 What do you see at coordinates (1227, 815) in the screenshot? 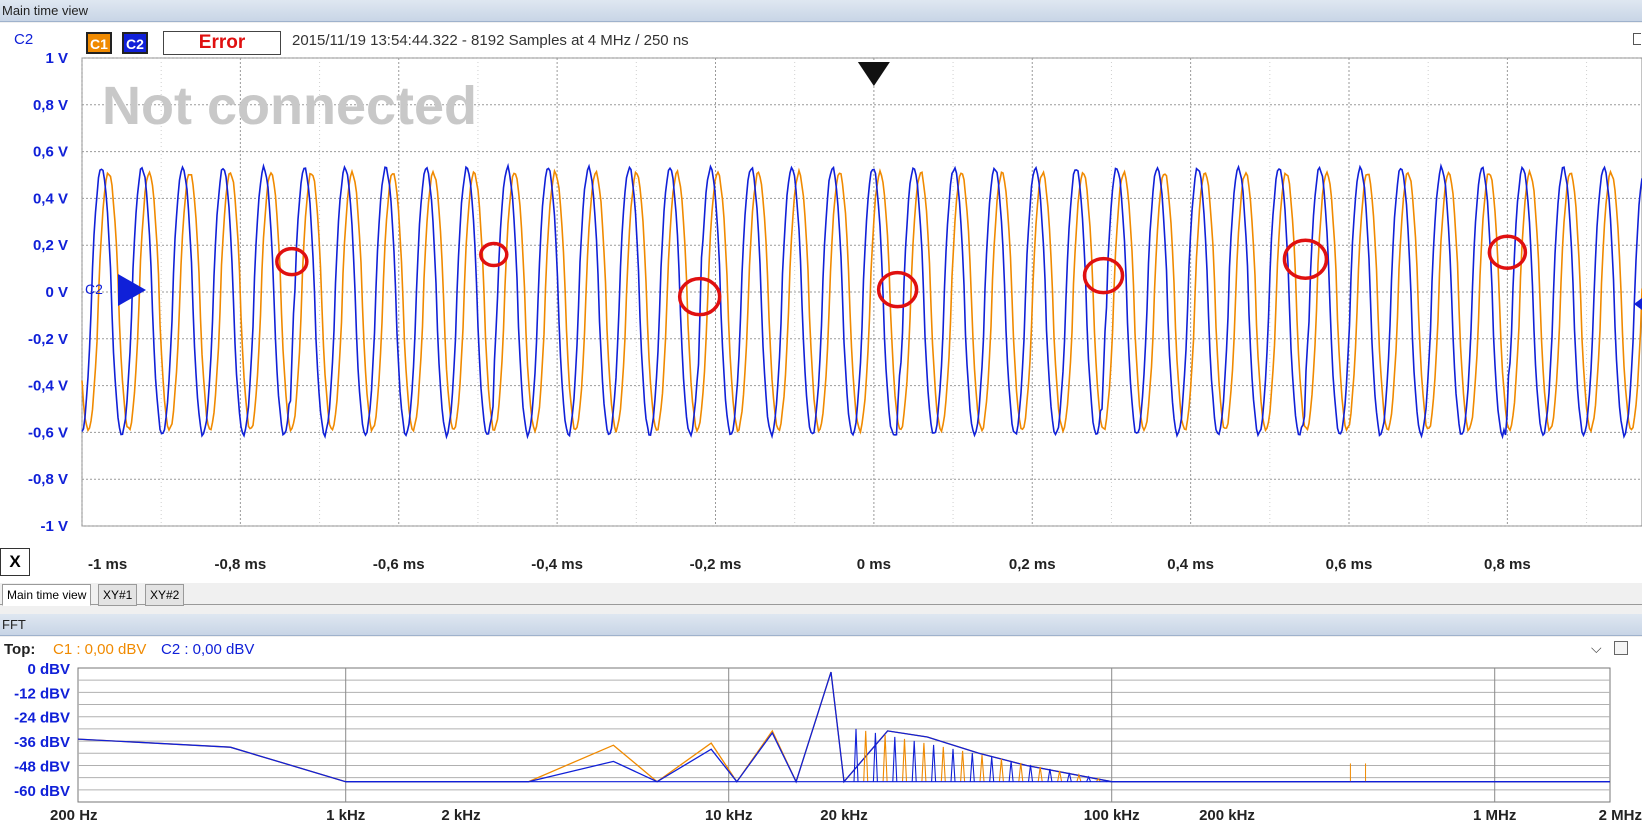
I see `fft-x-tick-label: 200 kHz` at bounding box center [1227, 815].